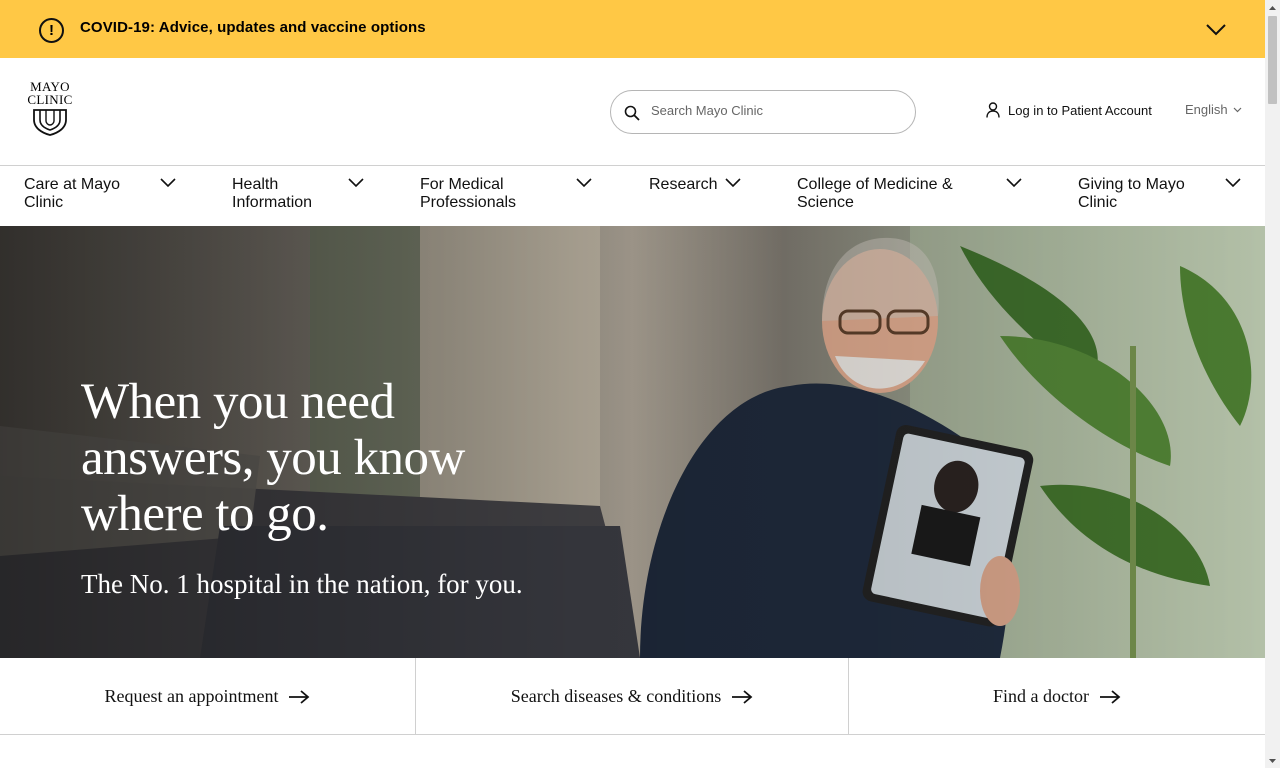 The image size is (1280, 768). What do you see at coordinates (993, 110) in the screenshot?
I see `user-icon` at bounding box center [993, 110].